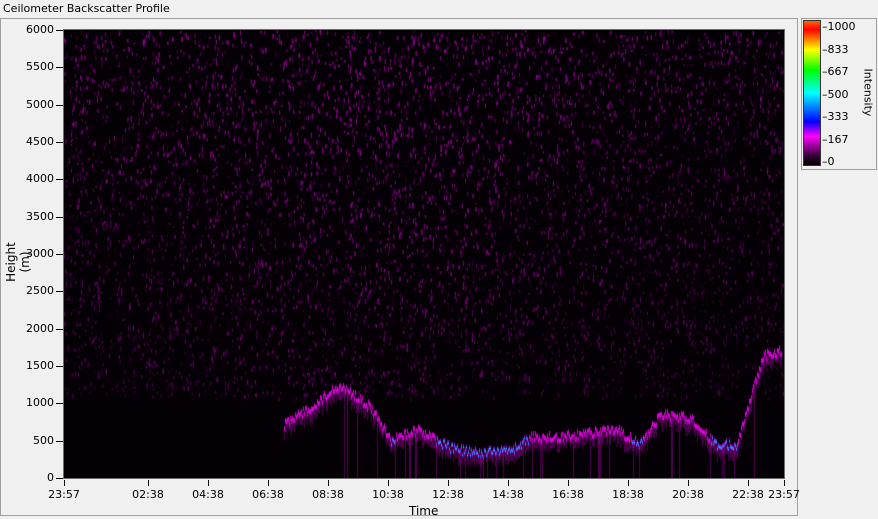  What do you see at coordinates (835, 71) in the screenshot?
I see `colorbar-tick-label: –667` at bounding box center [835, 71].